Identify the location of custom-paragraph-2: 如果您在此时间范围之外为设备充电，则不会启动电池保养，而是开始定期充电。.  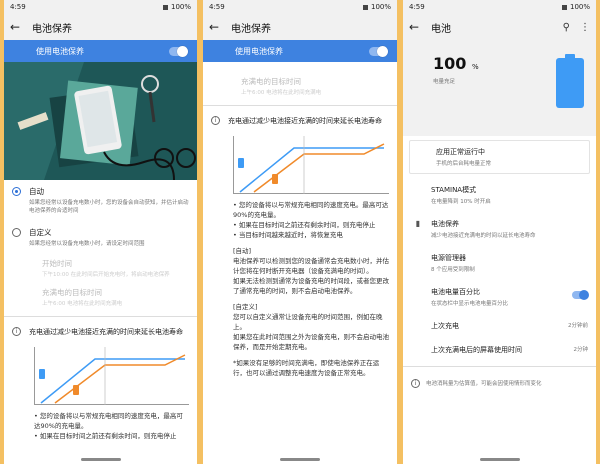
(311, 342).